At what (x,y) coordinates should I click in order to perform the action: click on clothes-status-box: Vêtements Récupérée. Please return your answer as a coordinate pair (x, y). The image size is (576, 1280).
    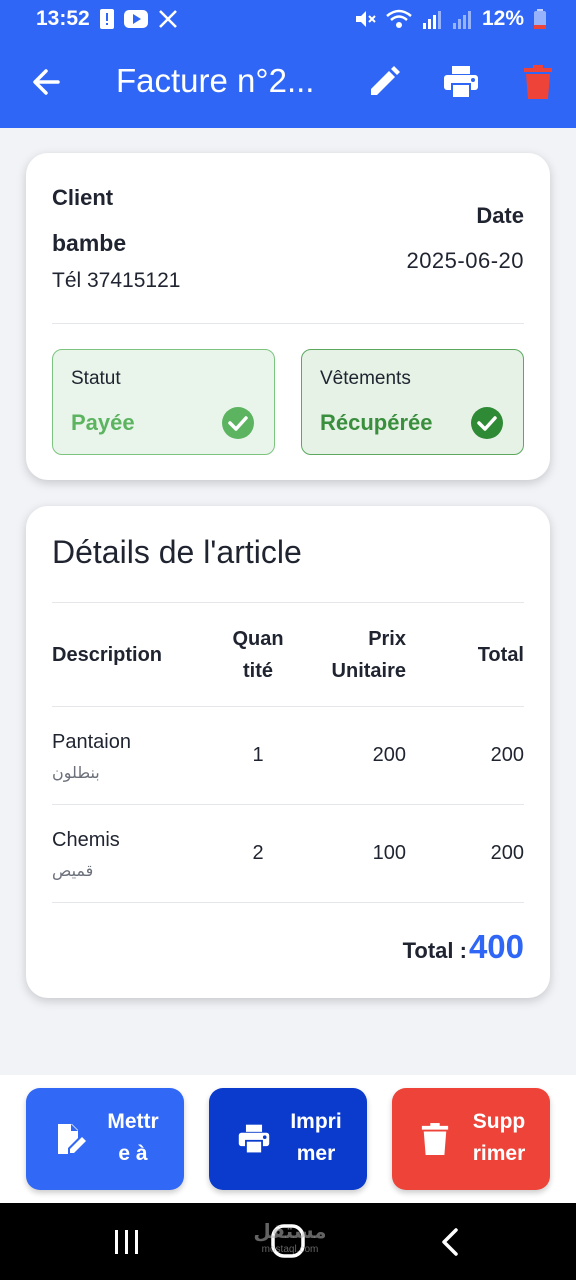
    Looking at the image, I should click on (412, 402).